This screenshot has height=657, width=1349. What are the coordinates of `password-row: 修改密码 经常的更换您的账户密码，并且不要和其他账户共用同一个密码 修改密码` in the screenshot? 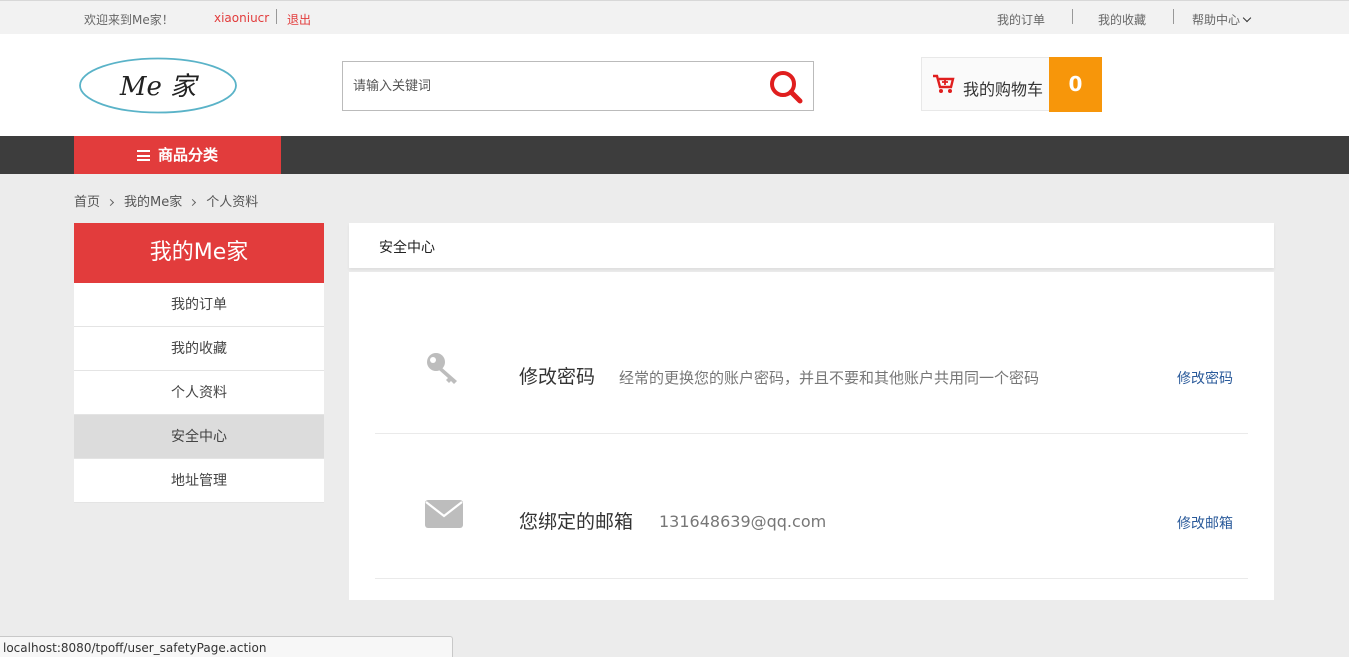 It's located at (811, 361).